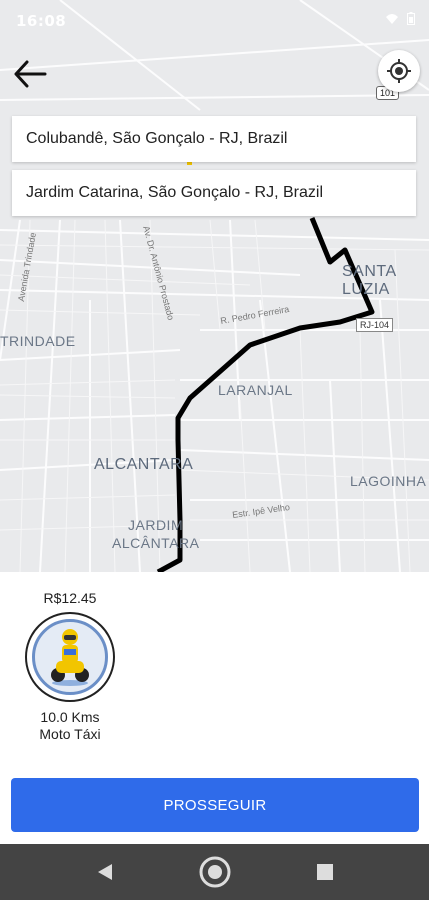 Image resolution: width=429 pixels, height=900 pixels. What do you see at coordinates (375, 325) in the screenshot?
I see `route-badge-rj104: RJ-104` at bounding box center [375, 325].